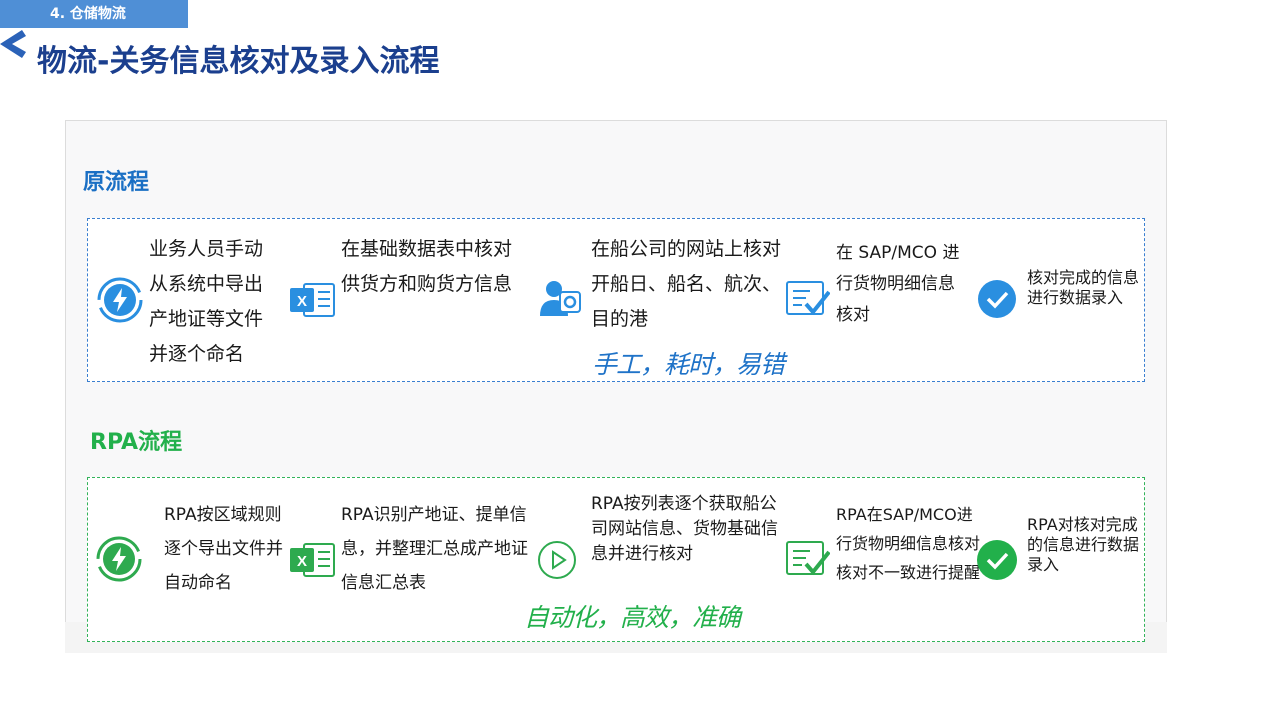  I want to click on page-title: 物流-关务信息核对及录入流程, so click(238, 61).